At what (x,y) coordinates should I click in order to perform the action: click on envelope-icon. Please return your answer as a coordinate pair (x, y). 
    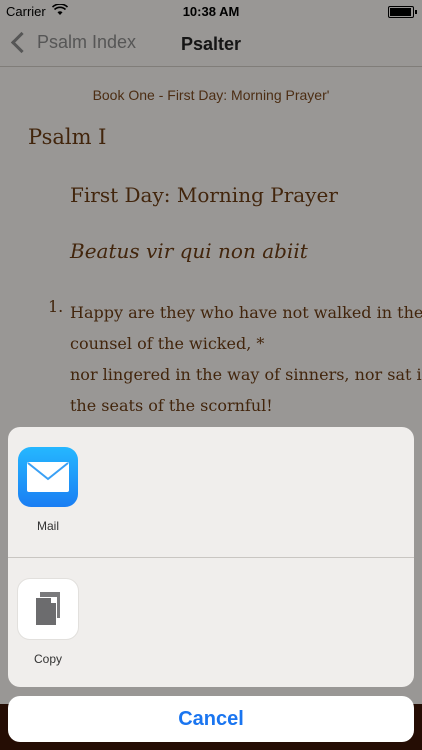
    Looking at the image, I should click on (48, 477).